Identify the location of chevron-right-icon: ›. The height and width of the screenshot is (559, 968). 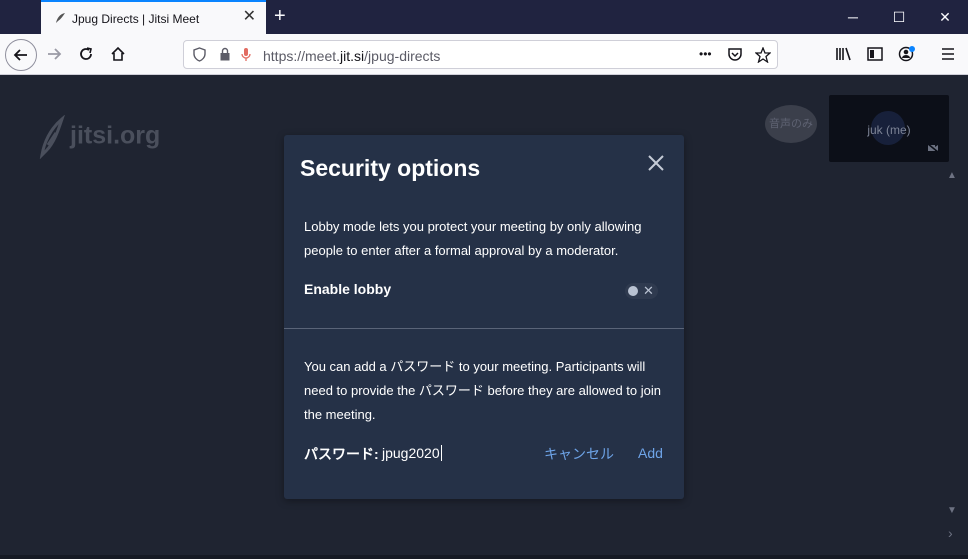
(950, 533).